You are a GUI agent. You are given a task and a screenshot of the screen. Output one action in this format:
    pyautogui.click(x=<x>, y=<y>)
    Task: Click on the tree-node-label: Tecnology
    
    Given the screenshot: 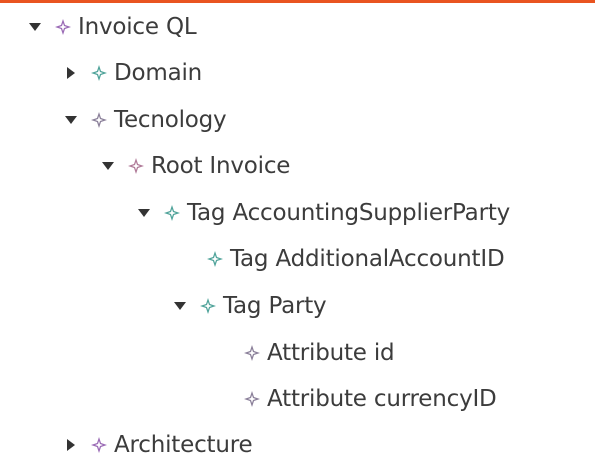 What is the action you would take?
    pyautogui.click(x=170, y=119)
    